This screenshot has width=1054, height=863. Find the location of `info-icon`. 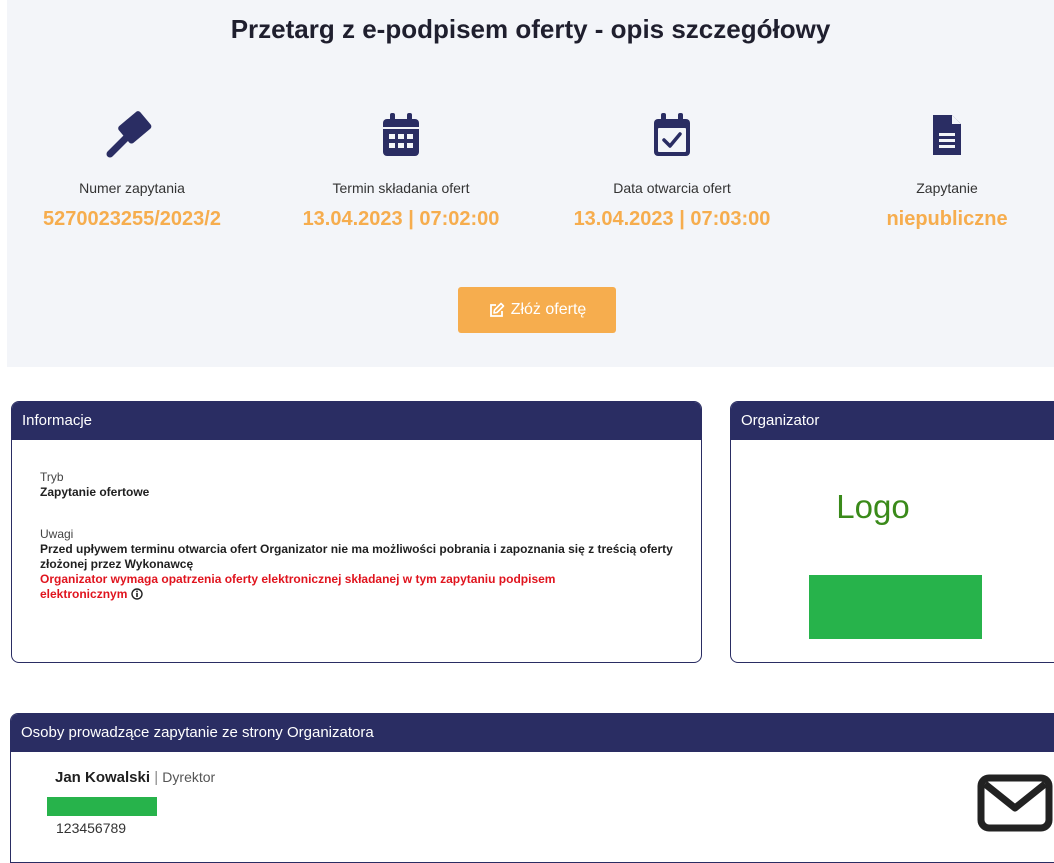

info-icon is located at coordinates (137, 596).